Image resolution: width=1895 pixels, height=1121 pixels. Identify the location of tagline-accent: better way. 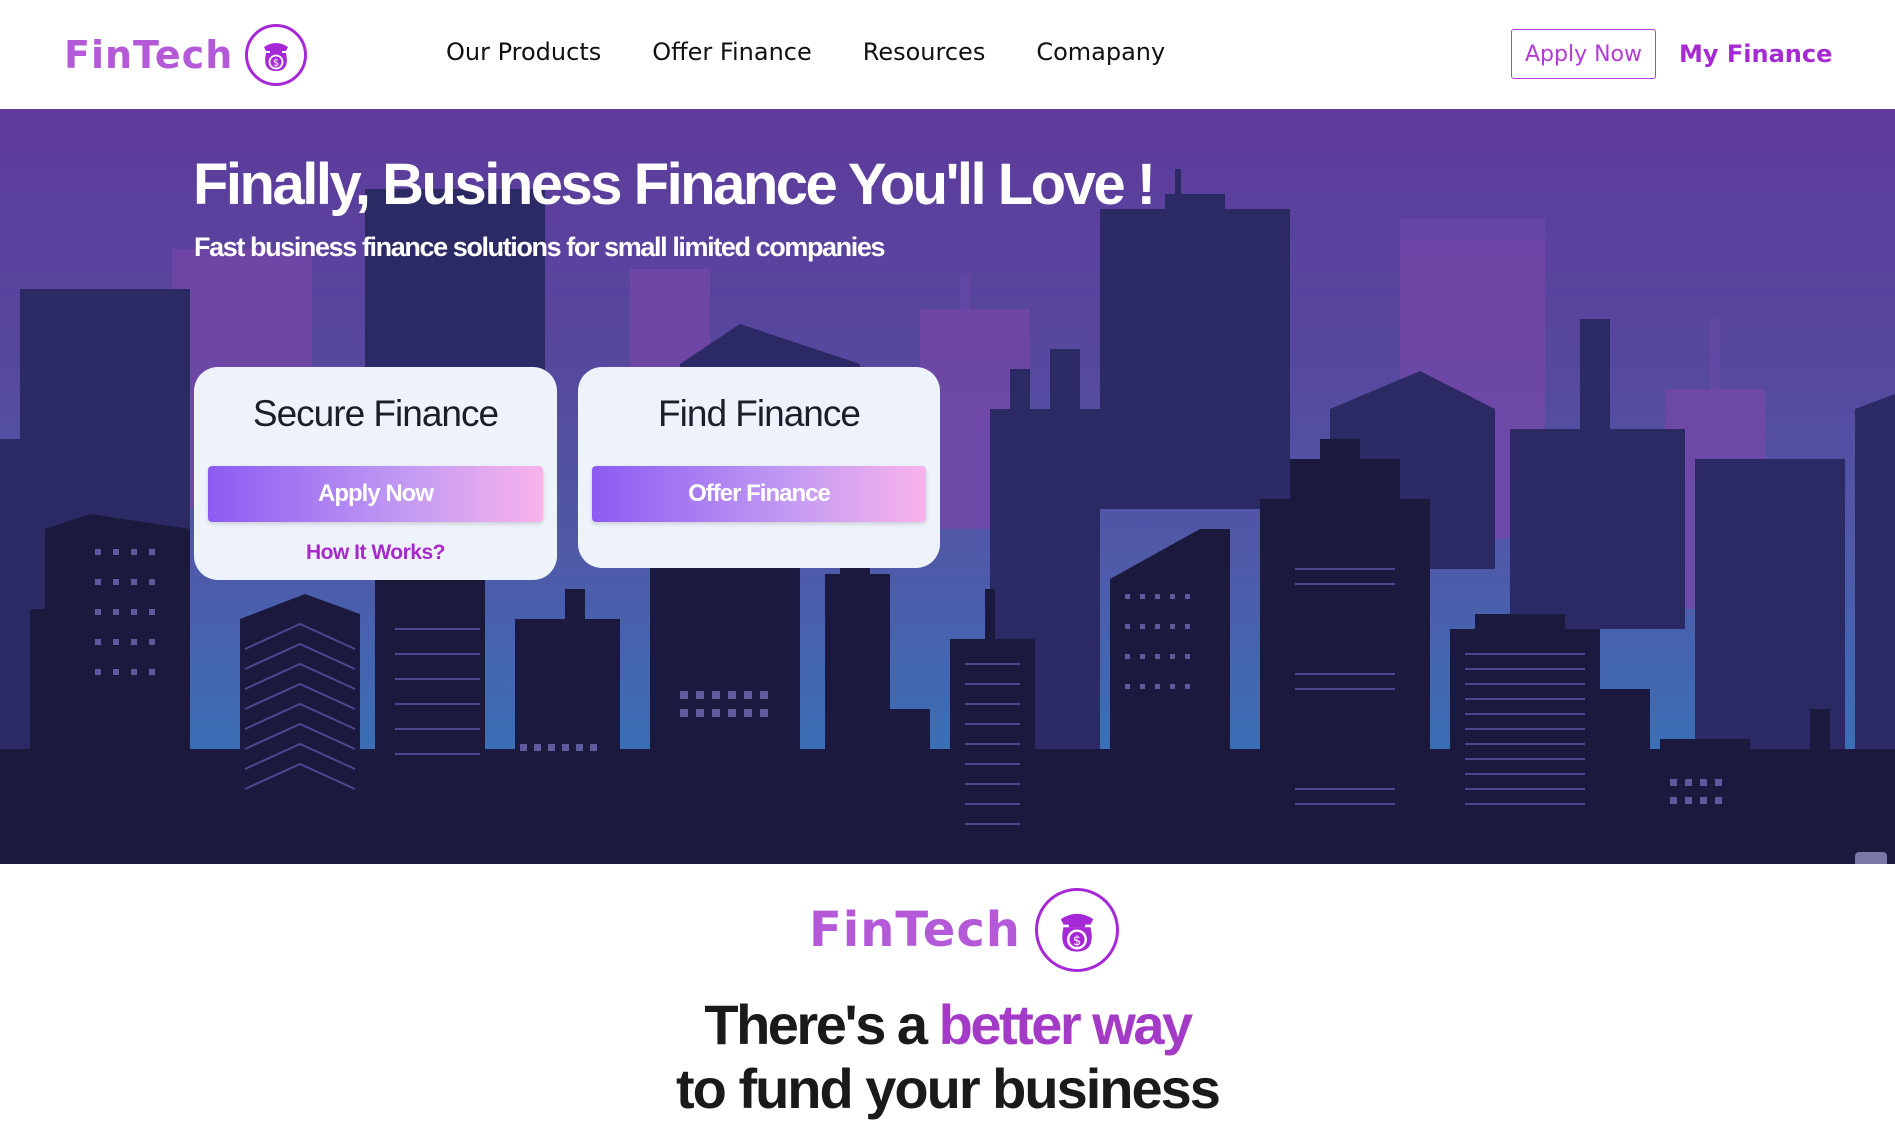
(1066, 1024).